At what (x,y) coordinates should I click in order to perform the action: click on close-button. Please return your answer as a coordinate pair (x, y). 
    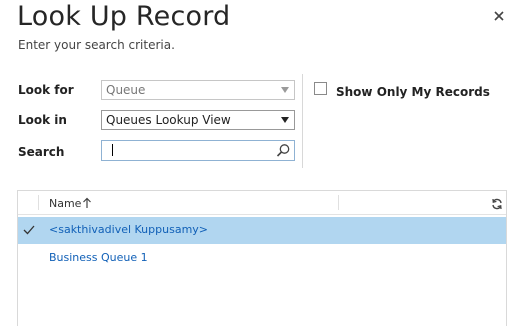
    Looking at the image, I should click on (499, 16).